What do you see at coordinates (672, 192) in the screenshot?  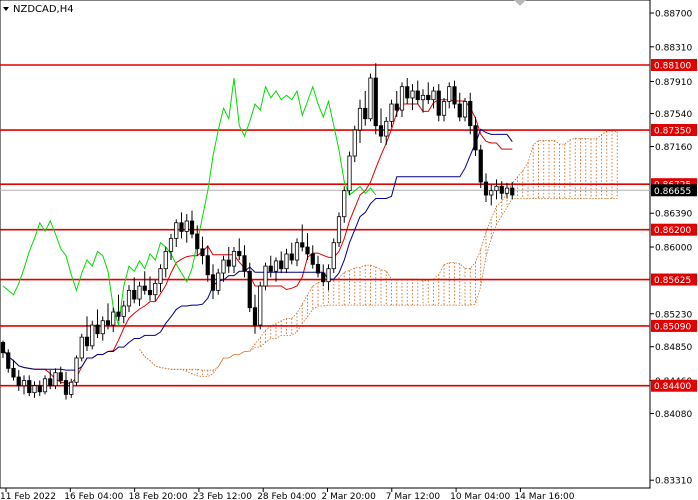 I see `current-price-label: 0.86655` at bounding box center [672, 192].